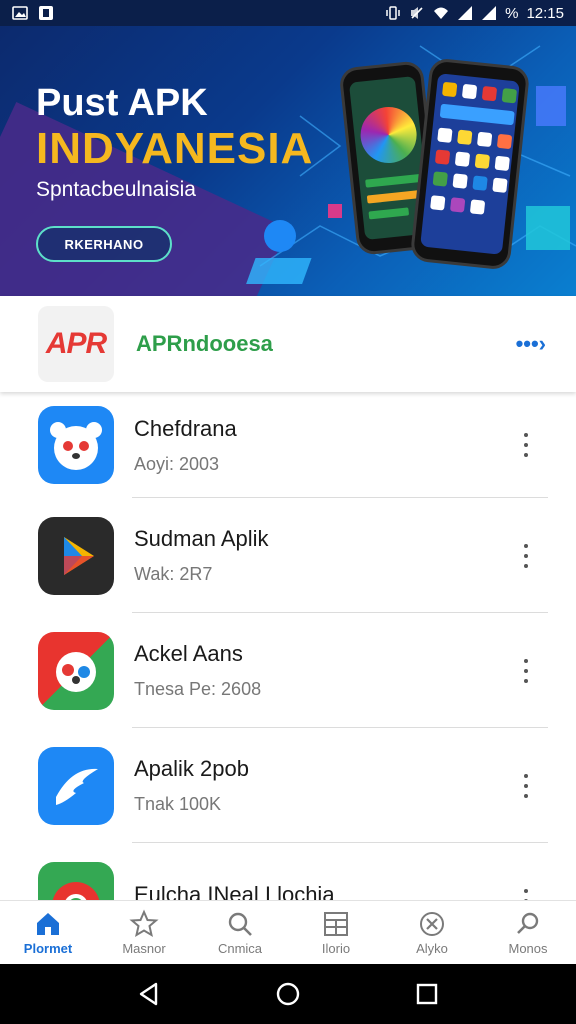 The image size is (576, 1024). I want to click on list-item: Apalik 2pob Tnak 100K, so click(288, 785).